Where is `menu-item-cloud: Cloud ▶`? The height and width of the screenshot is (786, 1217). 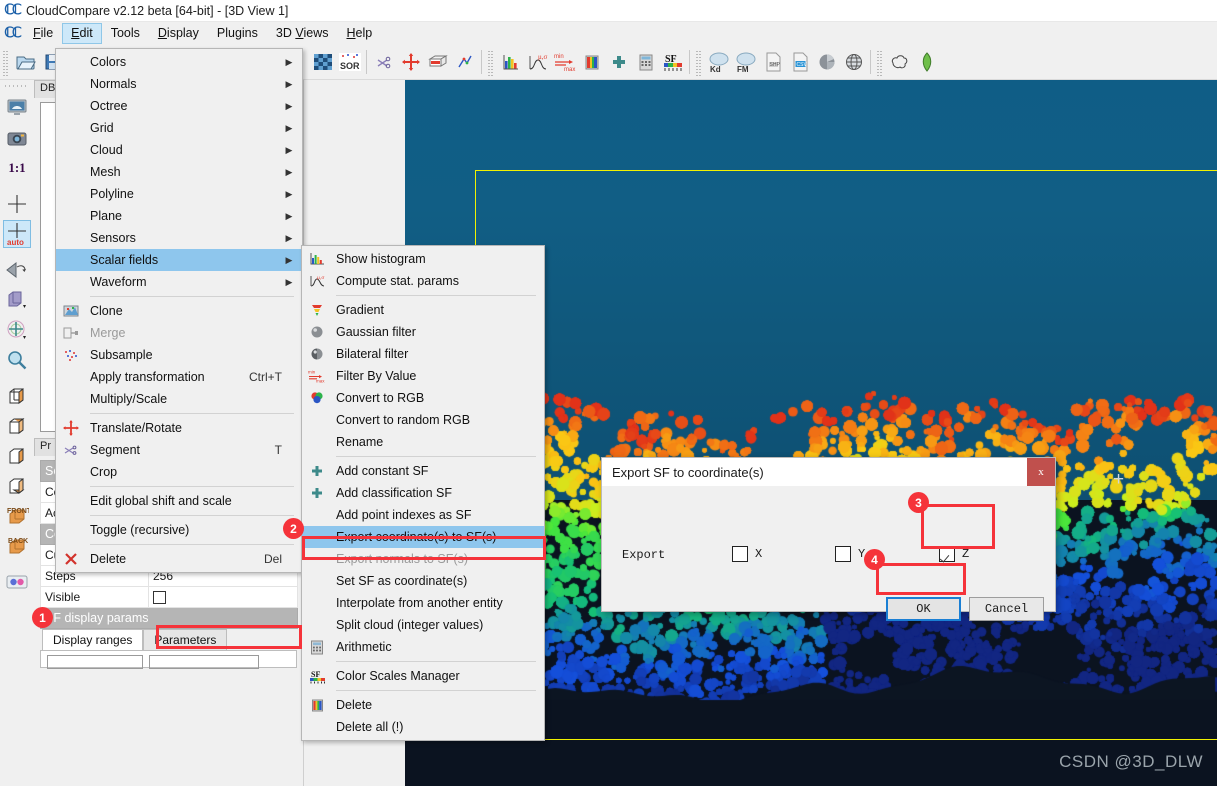 menu-item-cloud: Cloud ▶ is located at coordinates (179, 150).